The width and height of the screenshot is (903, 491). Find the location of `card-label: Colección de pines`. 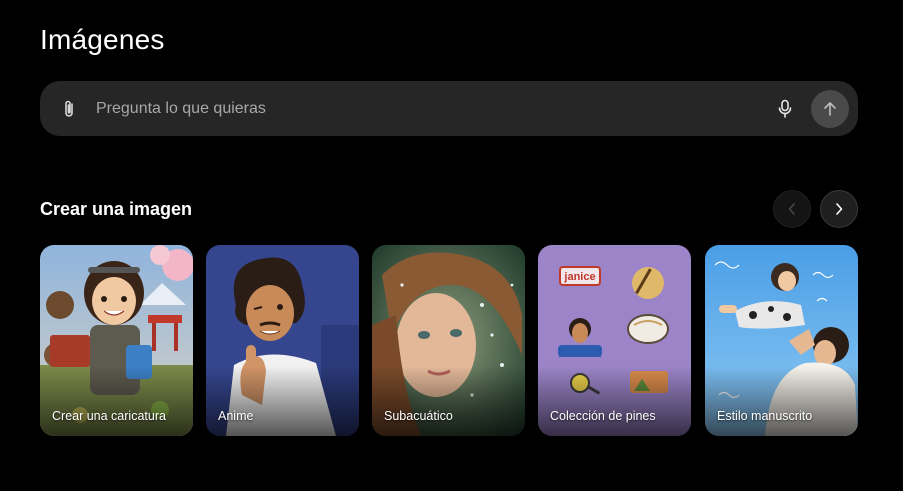

card-label: Colección de pines is located at coordinates (603, 416).